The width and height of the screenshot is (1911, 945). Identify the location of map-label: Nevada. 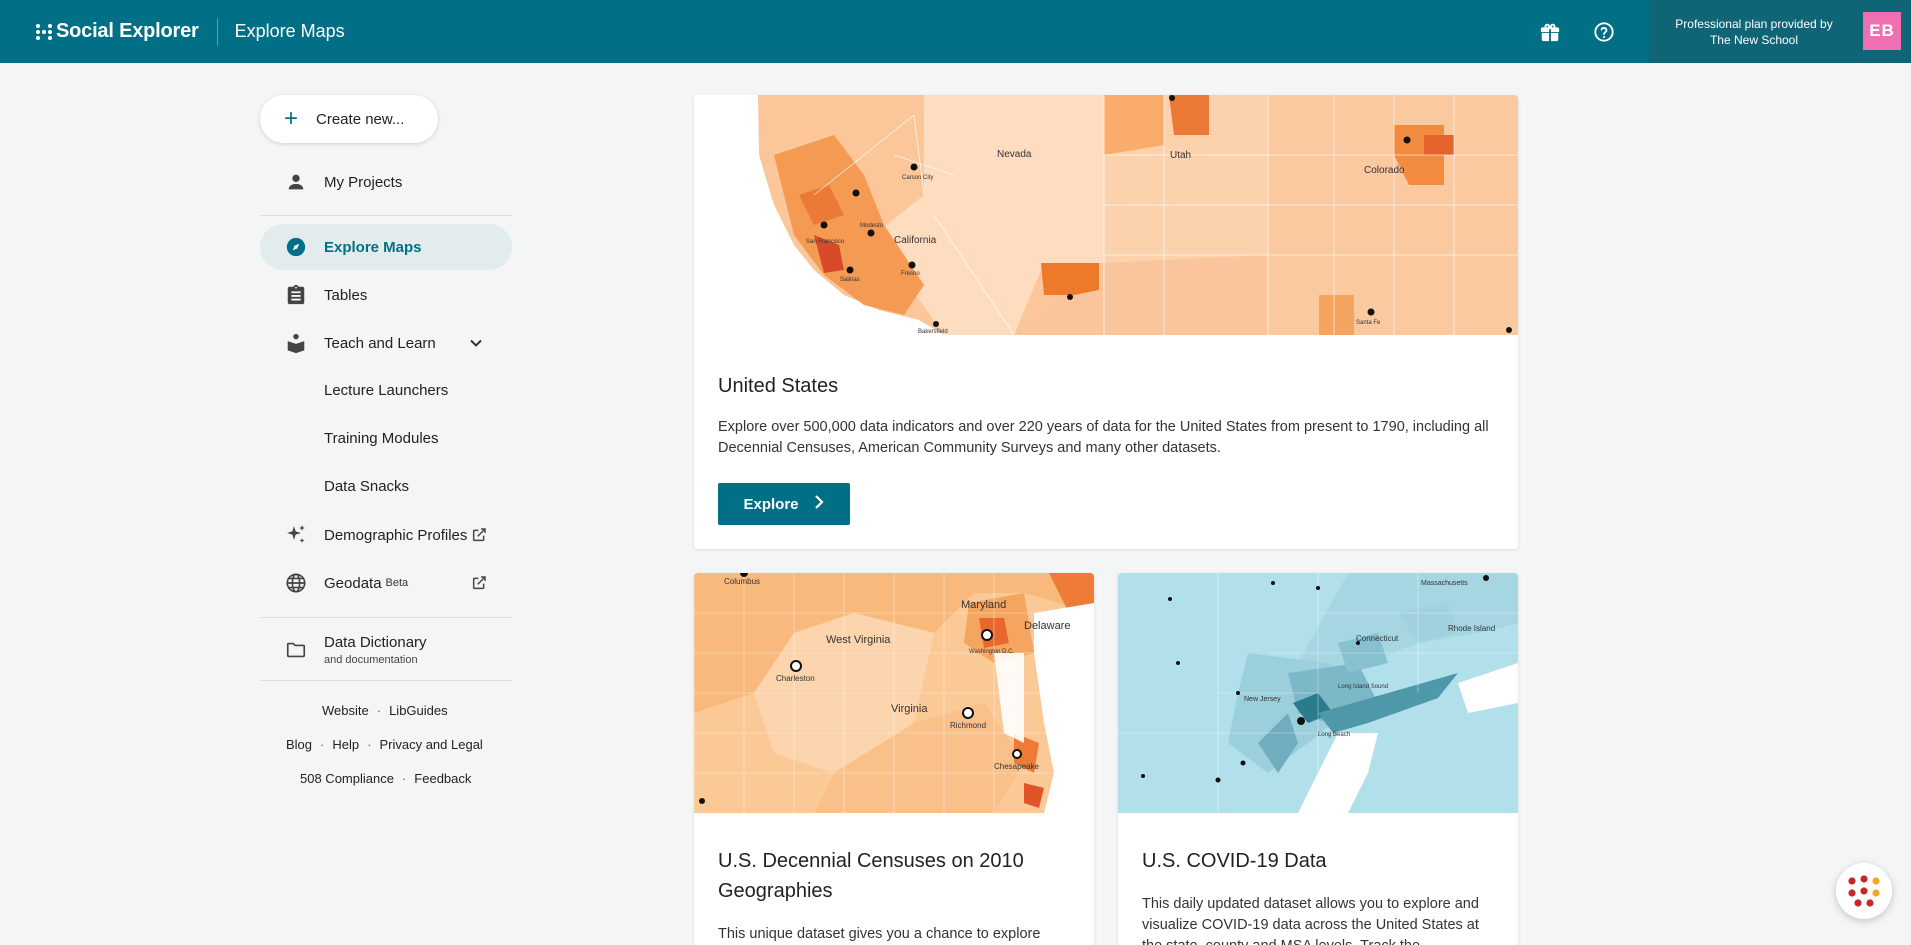
(1014, 154).